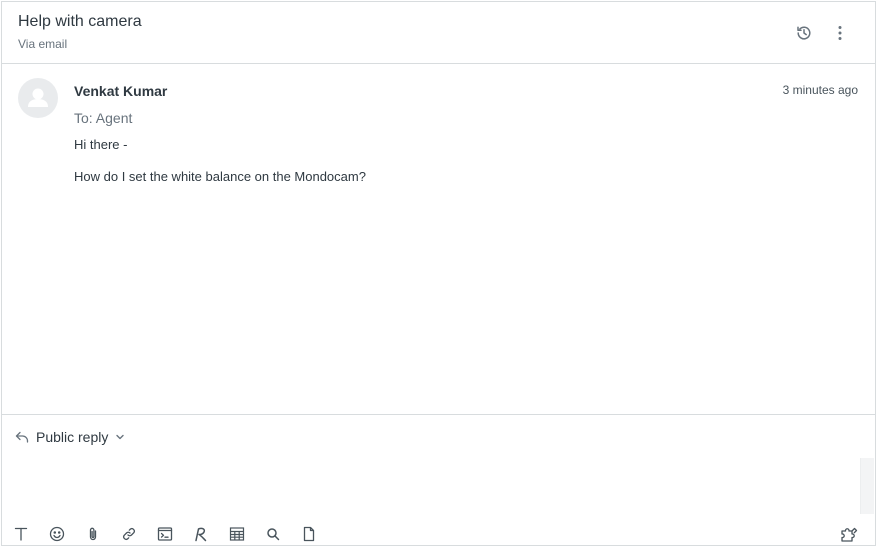 The width and height of the screenshot is (877, 547). I want to click on link-icon, so click(129, 534).